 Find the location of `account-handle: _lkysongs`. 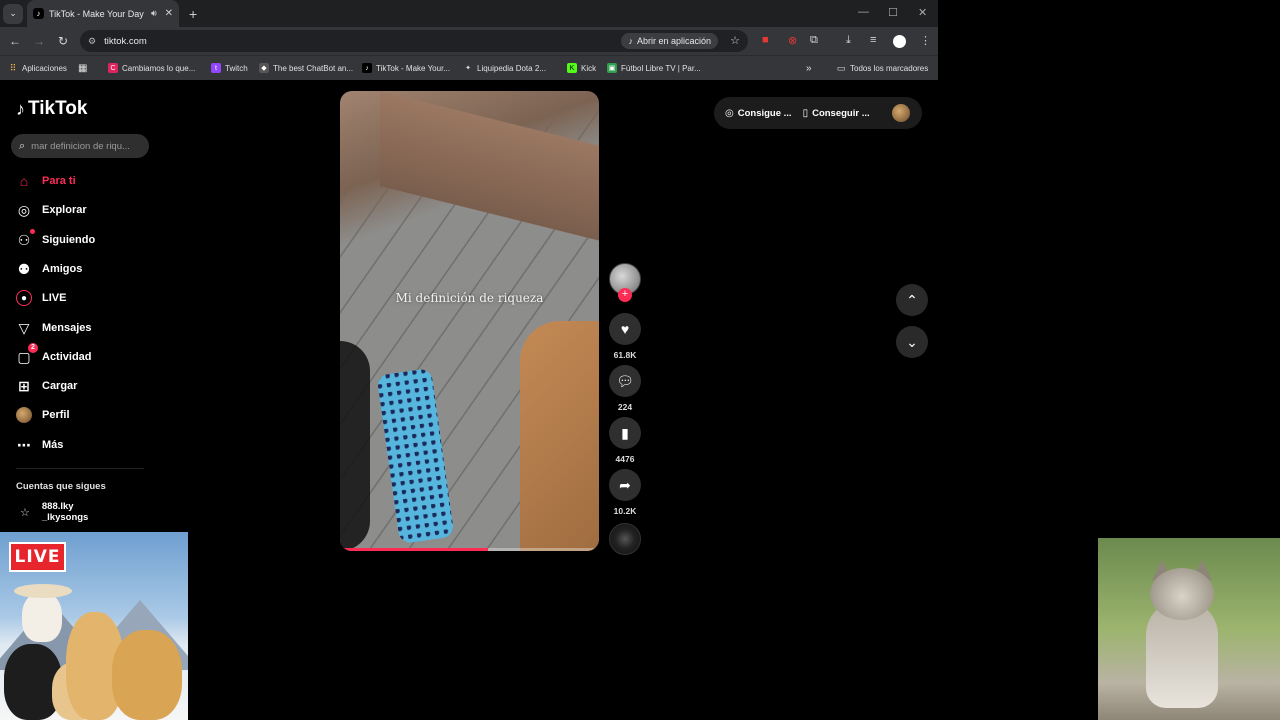

account-handle: _lkysongs is located at coordinates (65, 517).